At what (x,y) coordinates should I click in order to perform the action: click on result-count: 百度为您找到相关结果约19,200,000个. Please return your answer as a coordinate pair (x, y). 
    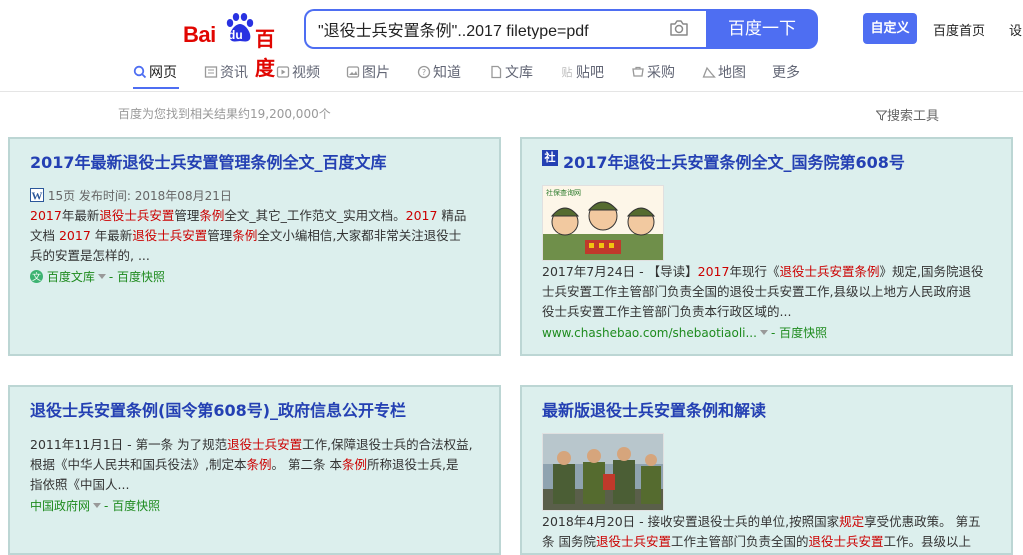
    Looking at the image, I should click on (224, 114).